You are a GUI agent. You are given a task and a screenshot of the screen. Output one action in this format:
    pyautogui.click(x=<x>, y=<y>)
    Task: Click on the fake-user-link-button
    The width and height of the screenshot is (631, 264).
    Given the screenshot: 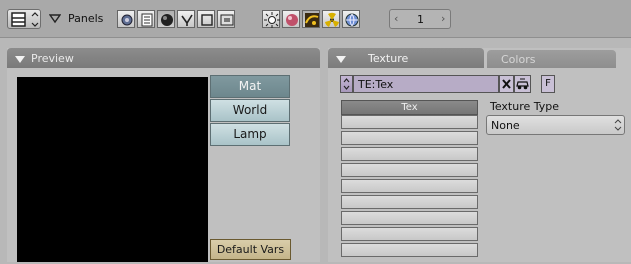 What is the action you would take?
    pyautogui.click(x=522, y=84)
    